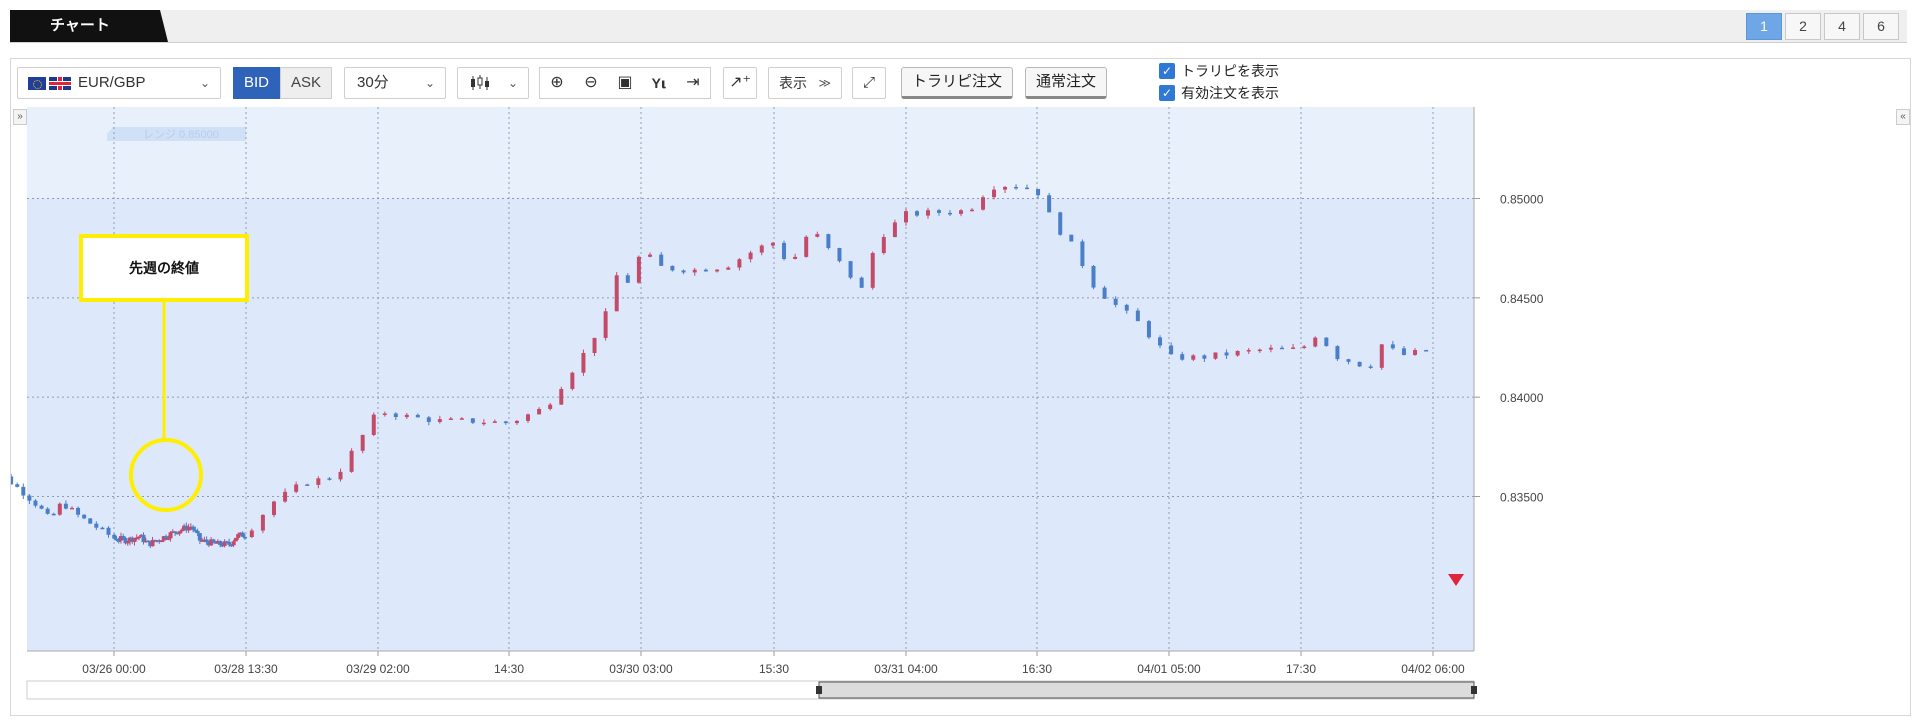 This screenshot has height=723, width=1917. I want to click on scrollbar-thumb, so click(1146, 690).